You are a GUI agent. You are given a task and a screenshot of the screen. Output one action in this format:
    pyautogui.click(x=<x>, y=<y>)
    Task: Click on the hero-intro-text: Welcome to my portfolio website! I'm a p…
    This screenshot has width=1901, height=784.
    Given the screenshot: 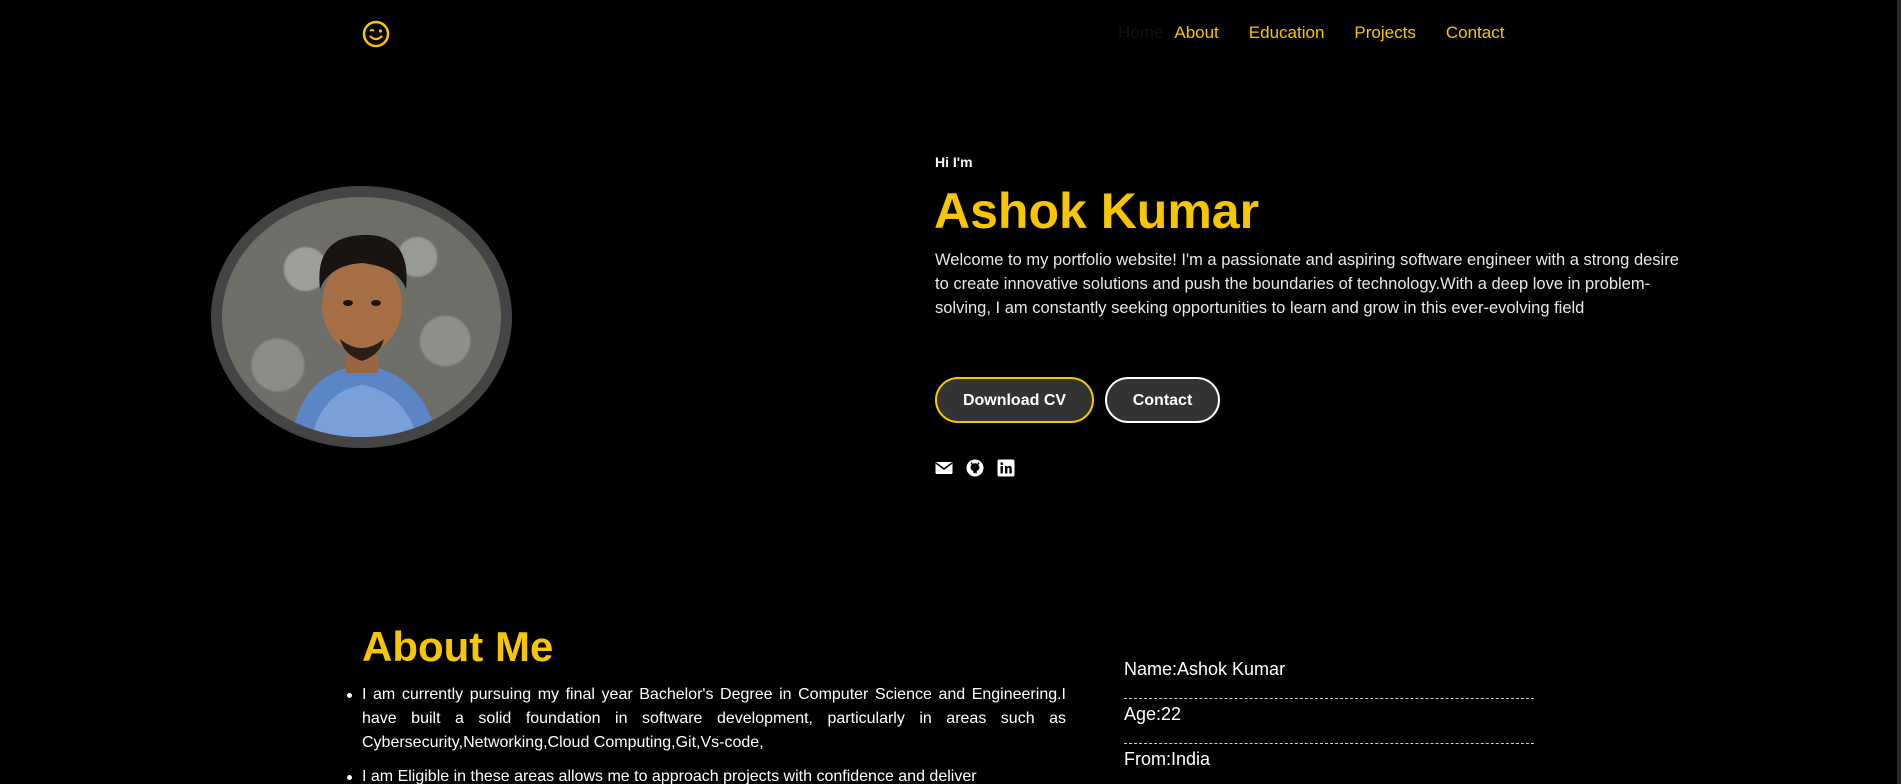 What is the action you would take?
    pyautogui.click(x=1307, y=284)
    